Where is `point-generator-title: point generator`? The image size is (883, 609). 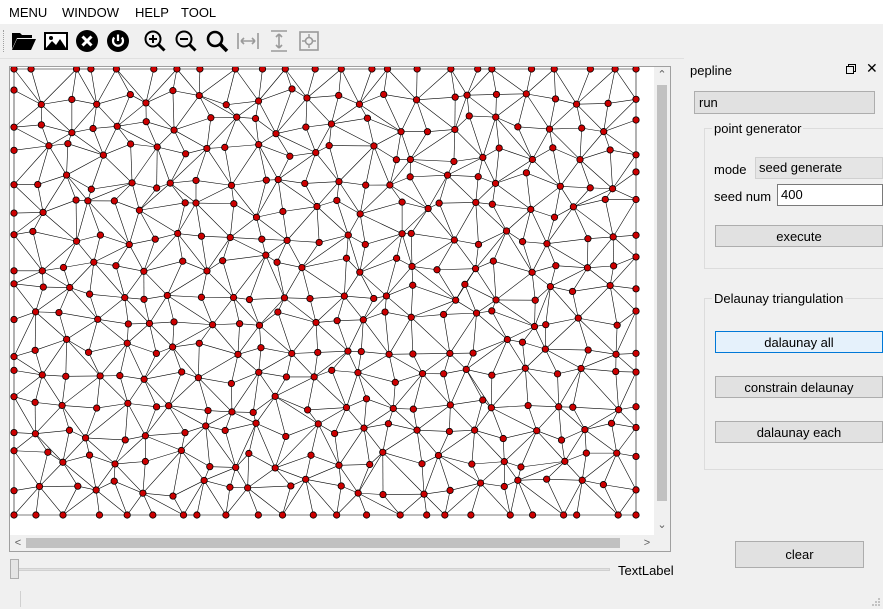 point-generator-title: point generator is located at coordinates (758, 128).